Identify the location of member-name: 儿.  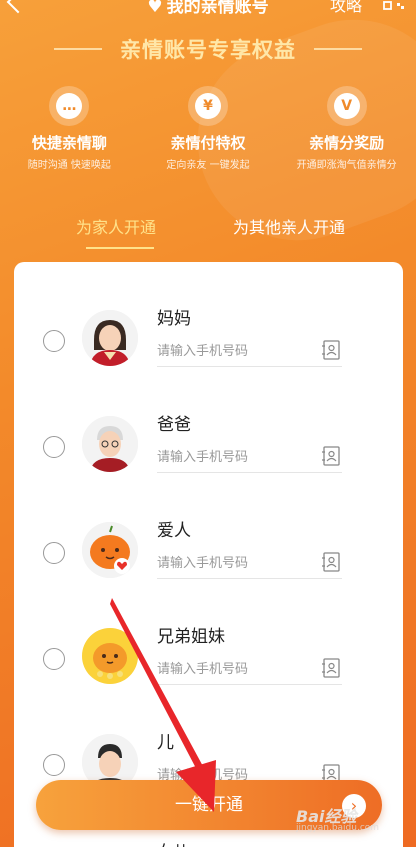
(165, 743).